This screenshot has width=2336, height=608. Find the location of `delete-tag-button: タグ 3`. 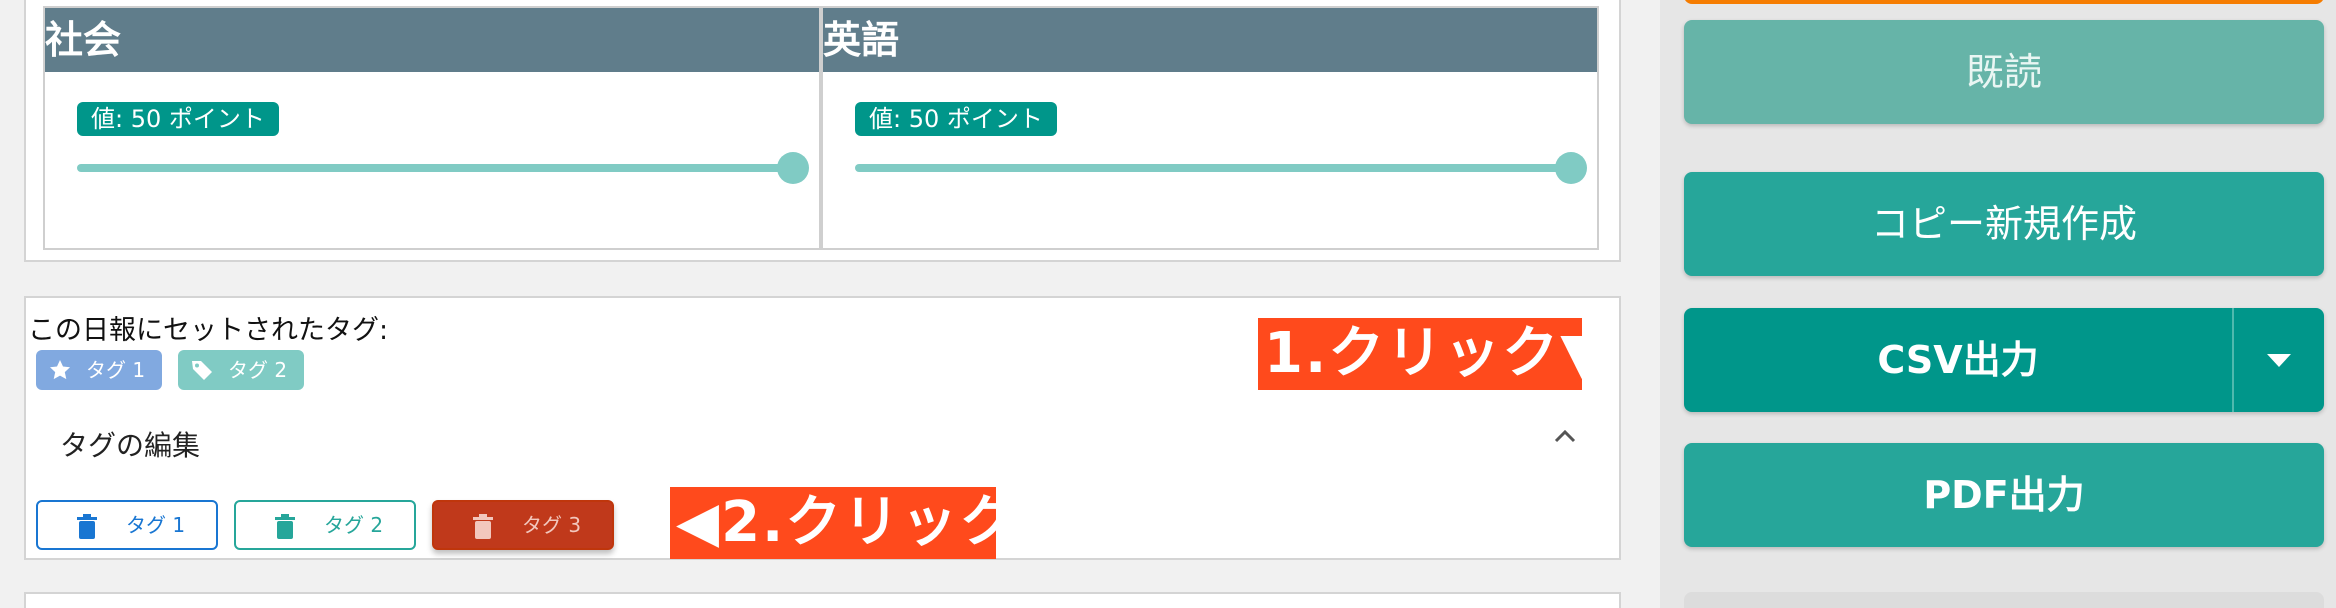

delete-tag-button: タグ 3 is located at coordinates (523, 525).